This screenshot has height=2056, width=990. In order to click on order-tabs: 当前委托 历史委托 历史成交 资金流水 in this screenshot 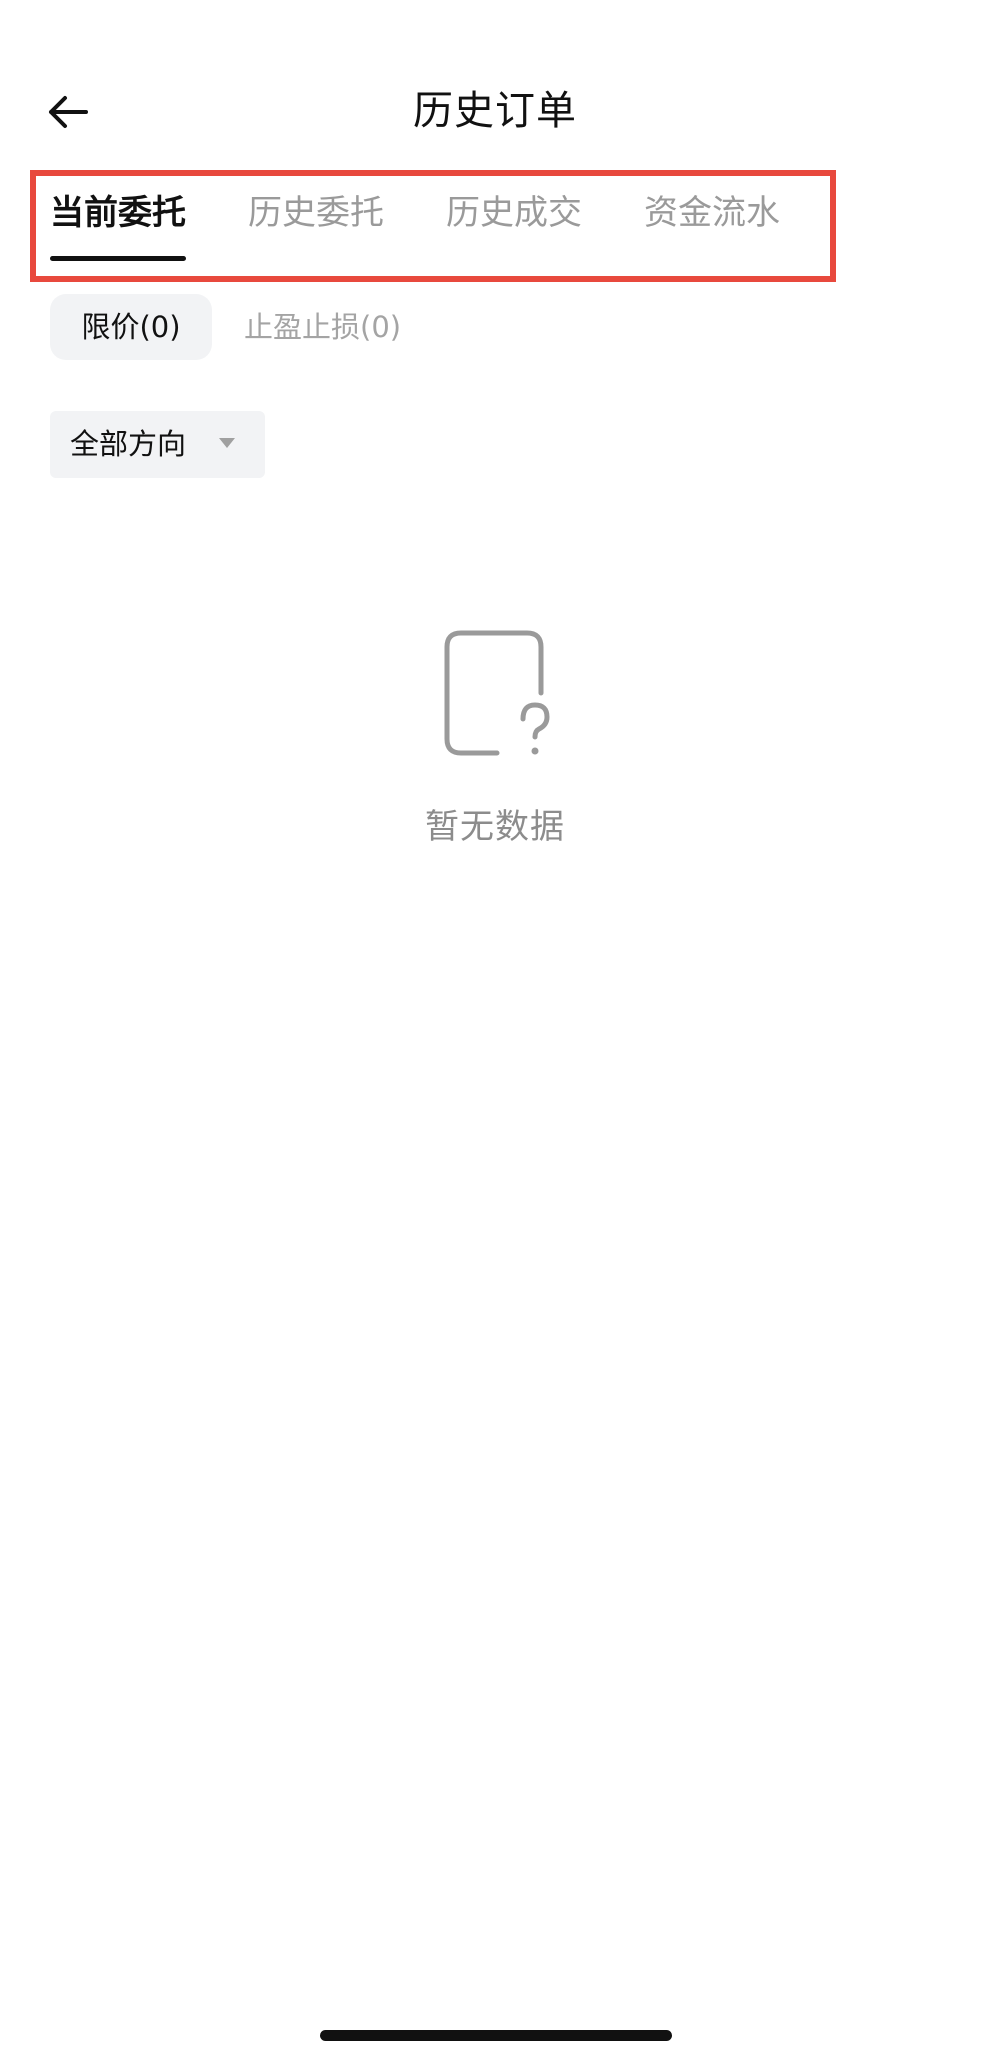, I will do `click(433, 226)`.